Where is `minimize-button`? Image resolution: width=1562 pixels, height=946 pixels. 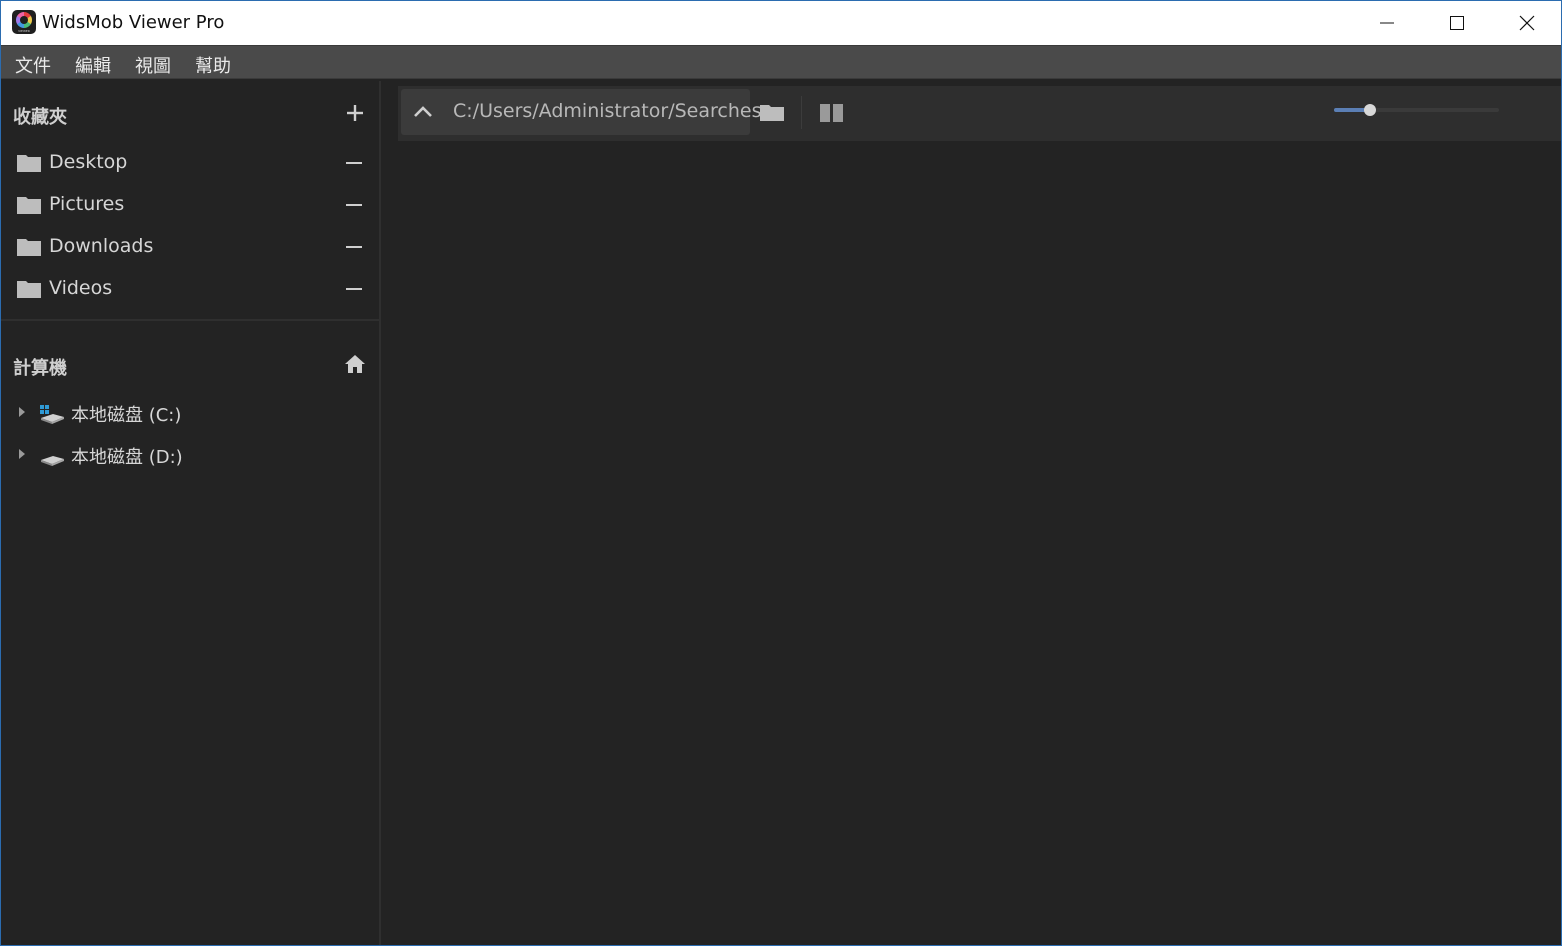
minimize-button is located at coordinates (1387, 23).